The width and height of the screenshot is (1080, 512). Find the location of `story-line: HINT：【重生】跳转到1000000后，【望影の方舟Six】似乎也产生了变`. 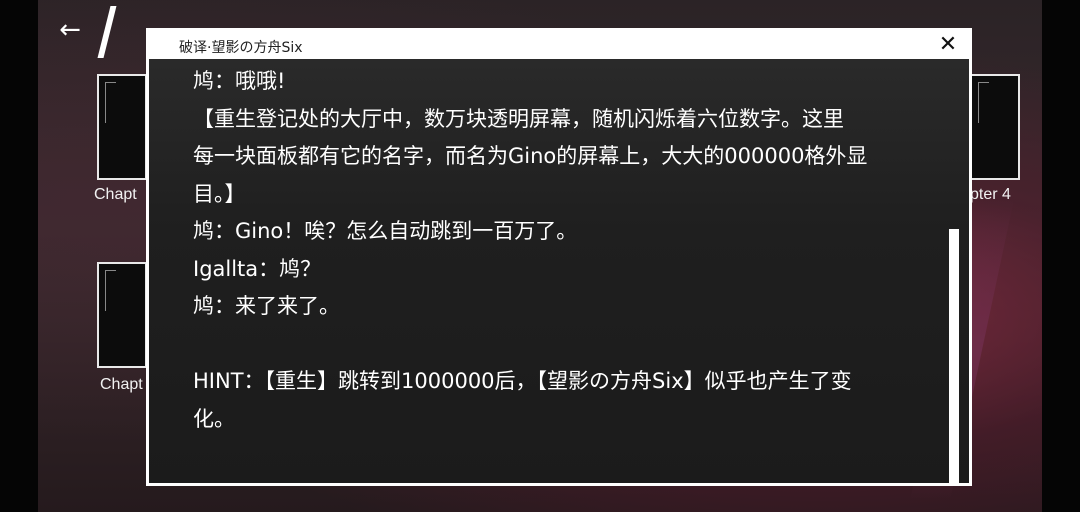

story-line: HINT：【重生】跳转到1000000后，【望影の方舟Six】似乎也产生了变 is located at coordinates (522, 381).